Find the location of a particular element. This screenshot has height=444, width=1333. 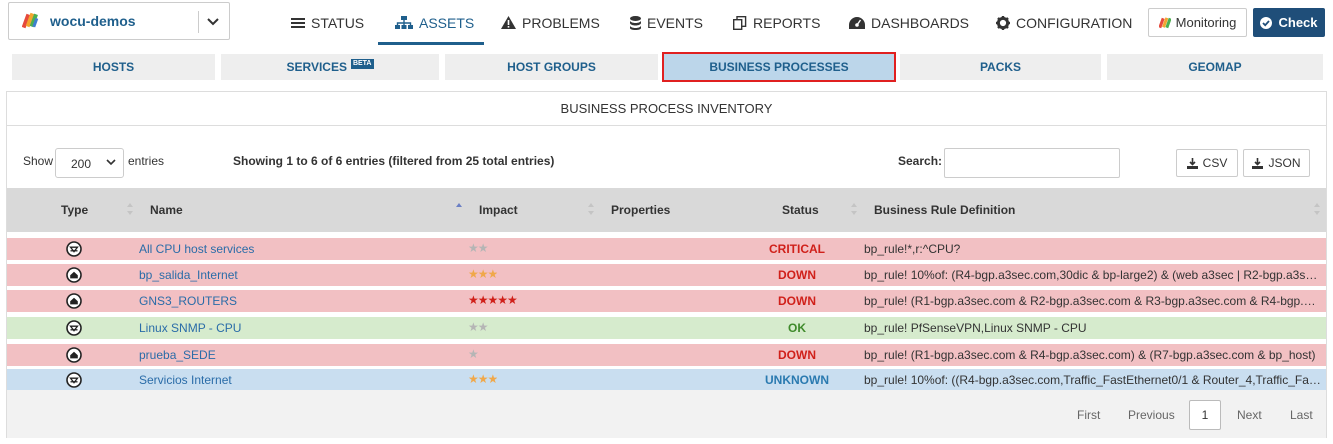

nav-dashboards: DASHBOARDS is located at coordinates (909, 22).